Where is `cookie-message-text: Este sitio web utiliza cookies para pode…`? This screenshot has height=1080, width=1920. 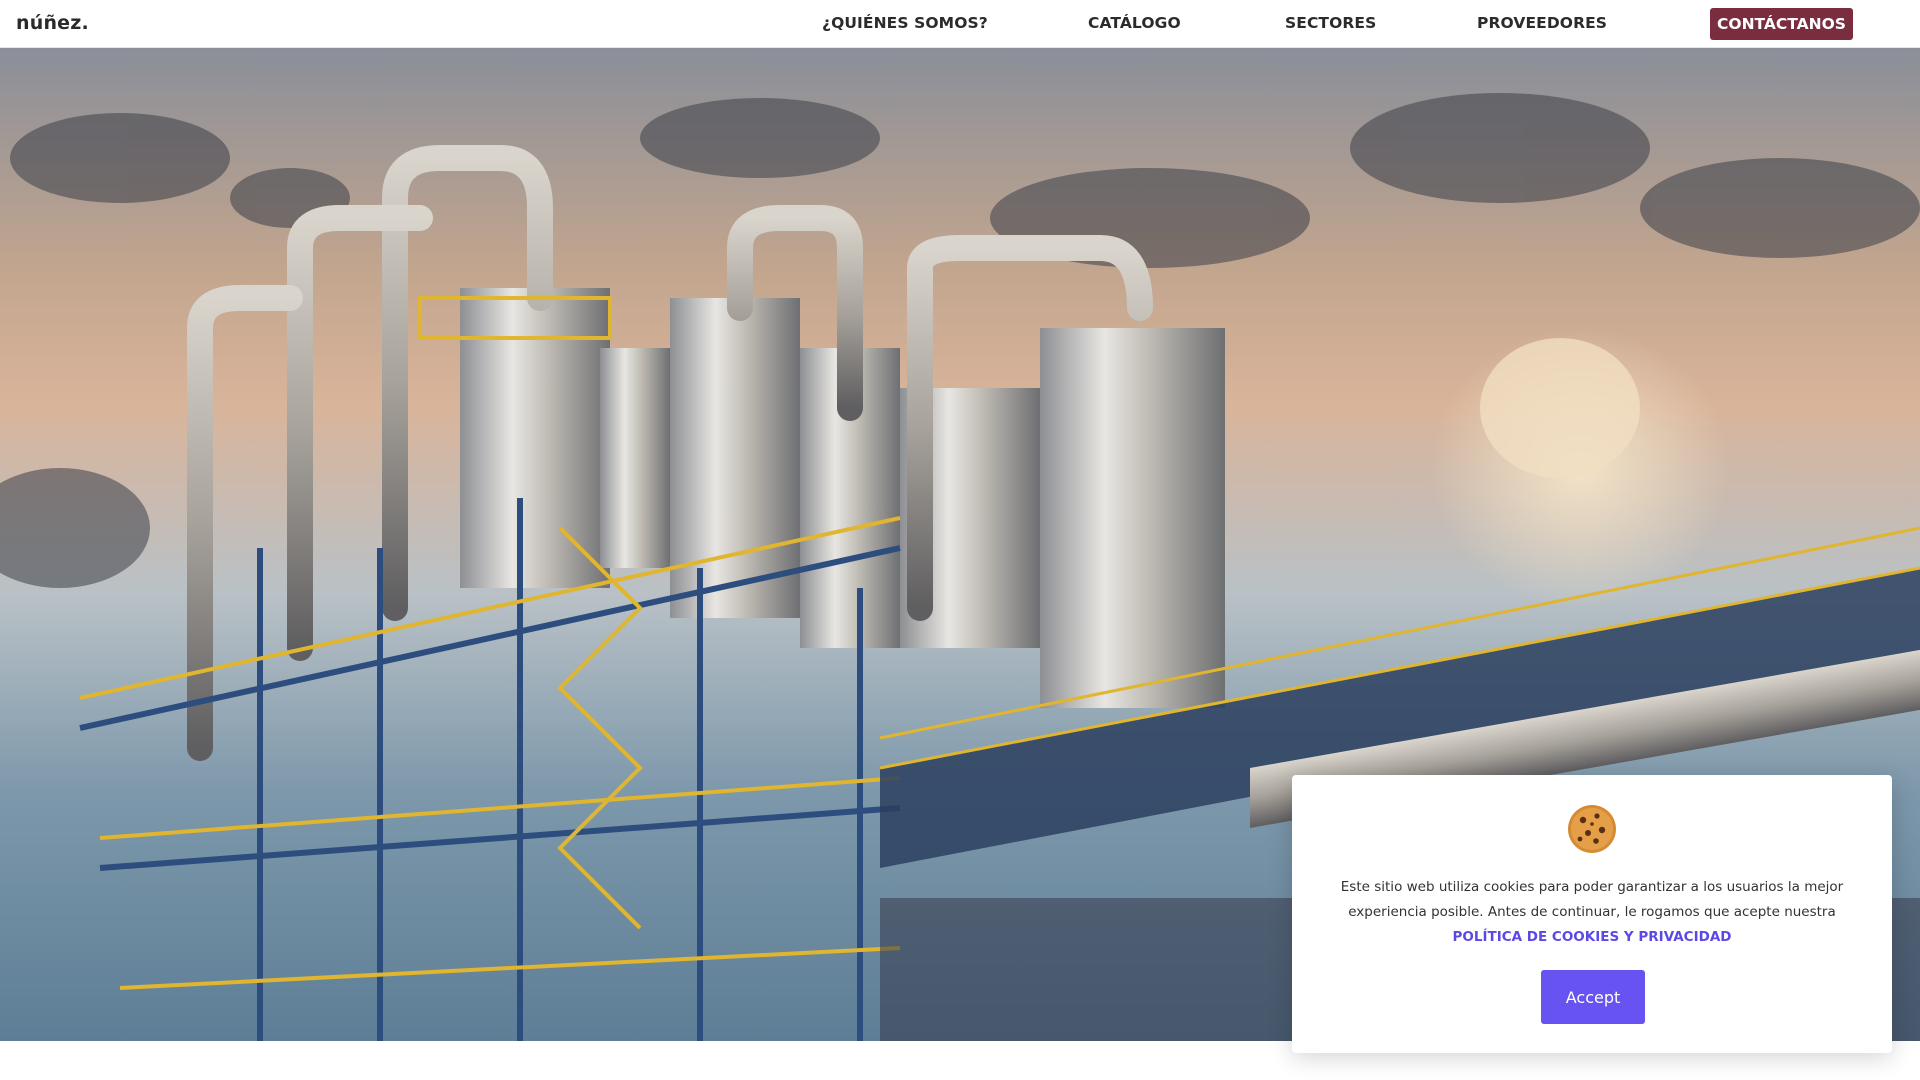 cookie-message-text: Este sitio web utiliza cookies para pode… is located at coordinates (1592, 899).